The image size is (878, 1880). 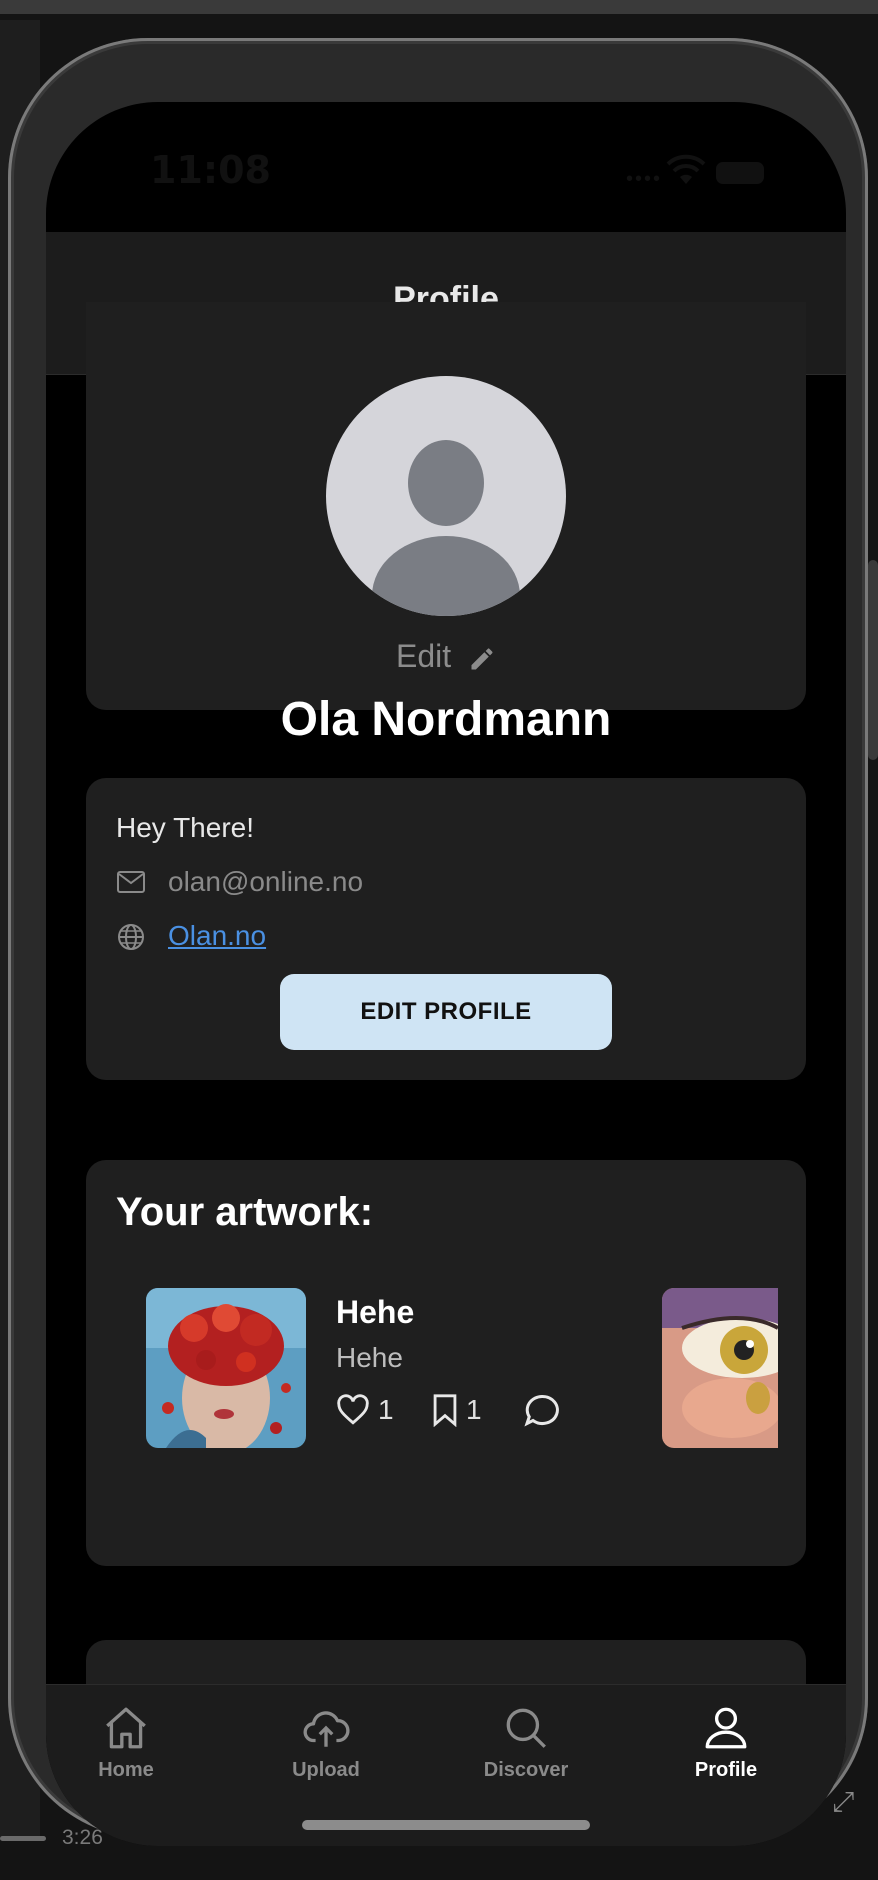 I want to click on globe-icon, so click(x=131, y=937).